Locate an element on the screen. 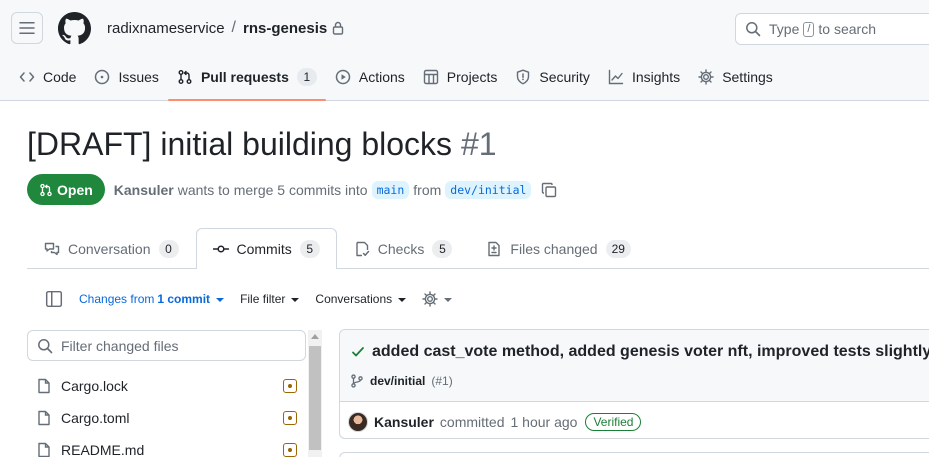 The width and height of the screenshot is (929, 457). nav-actions-label: Actions is located at coordinates (381, 77).